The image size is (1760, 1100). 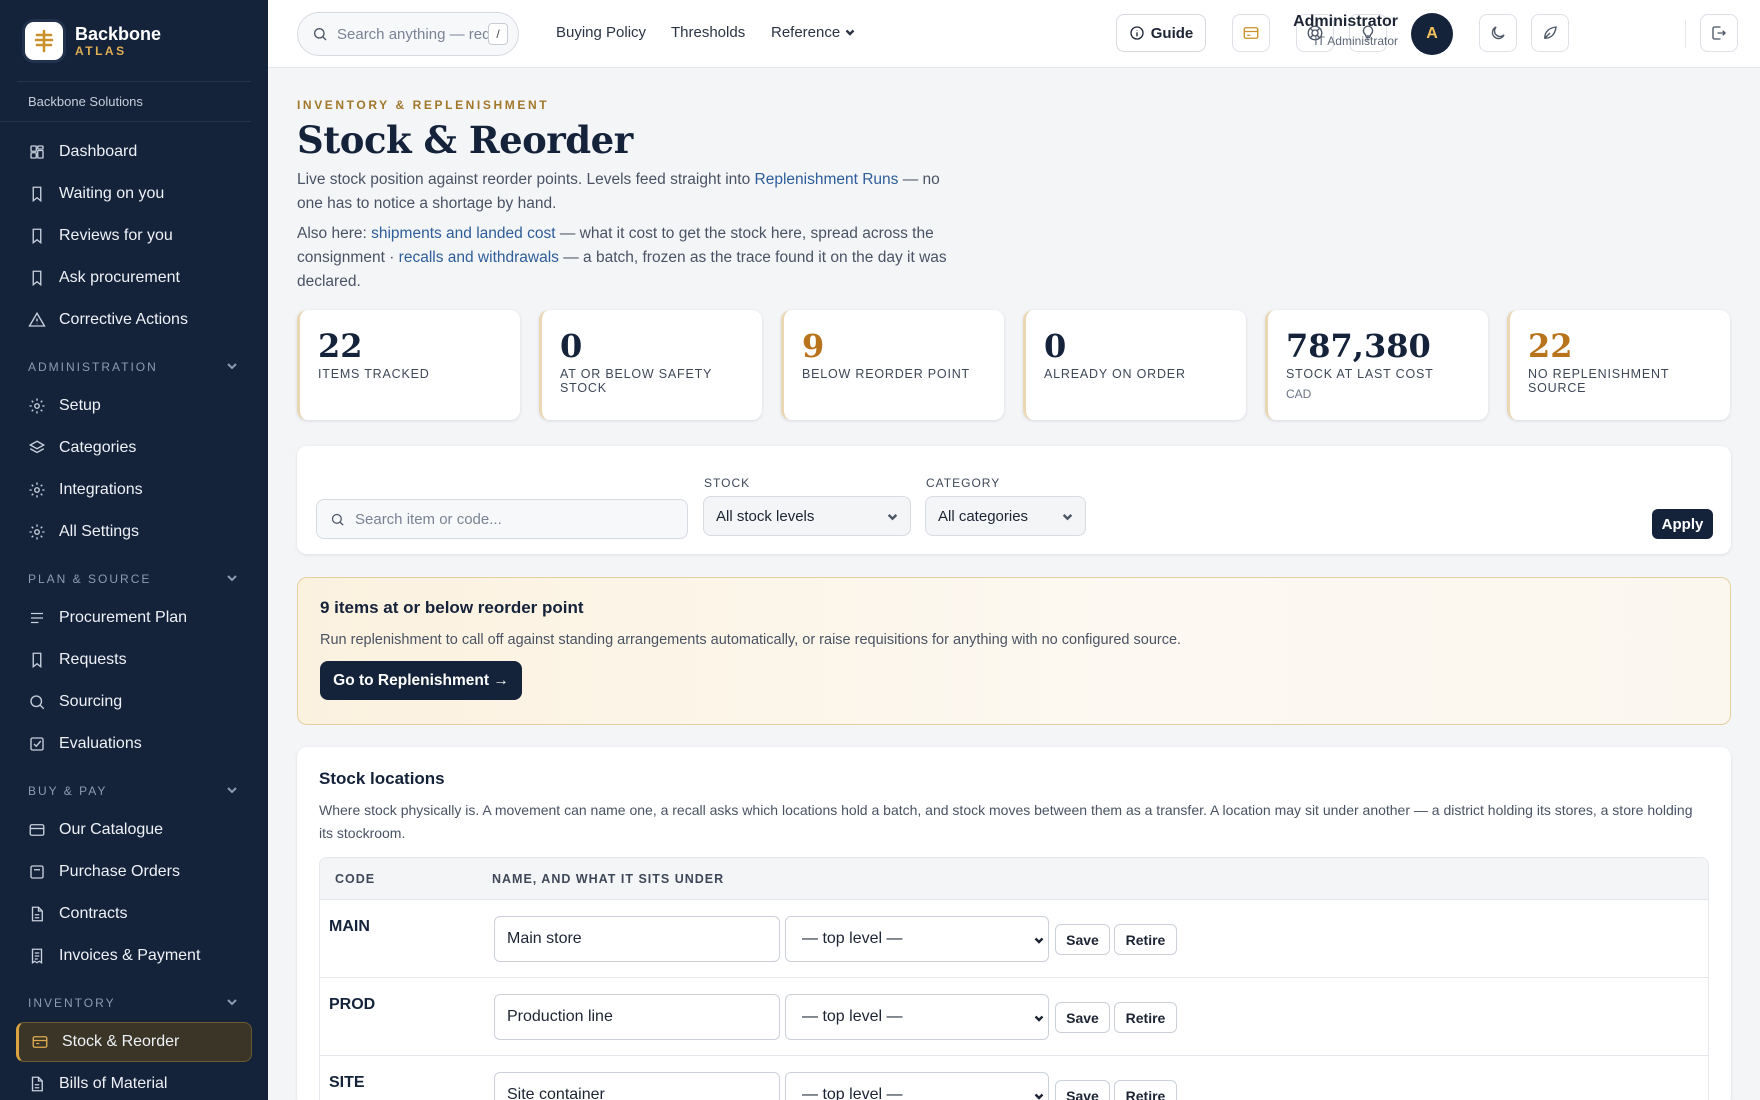 I want to click on sidebar-item-label: Procurement Plan, so click(x=123, y=617).